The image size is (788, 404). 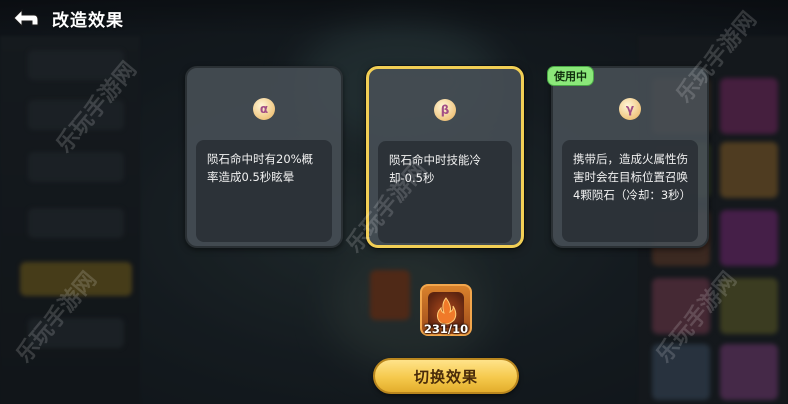 I want to click on switch-effect-button: 切换效果, so click(x=446, y=376).